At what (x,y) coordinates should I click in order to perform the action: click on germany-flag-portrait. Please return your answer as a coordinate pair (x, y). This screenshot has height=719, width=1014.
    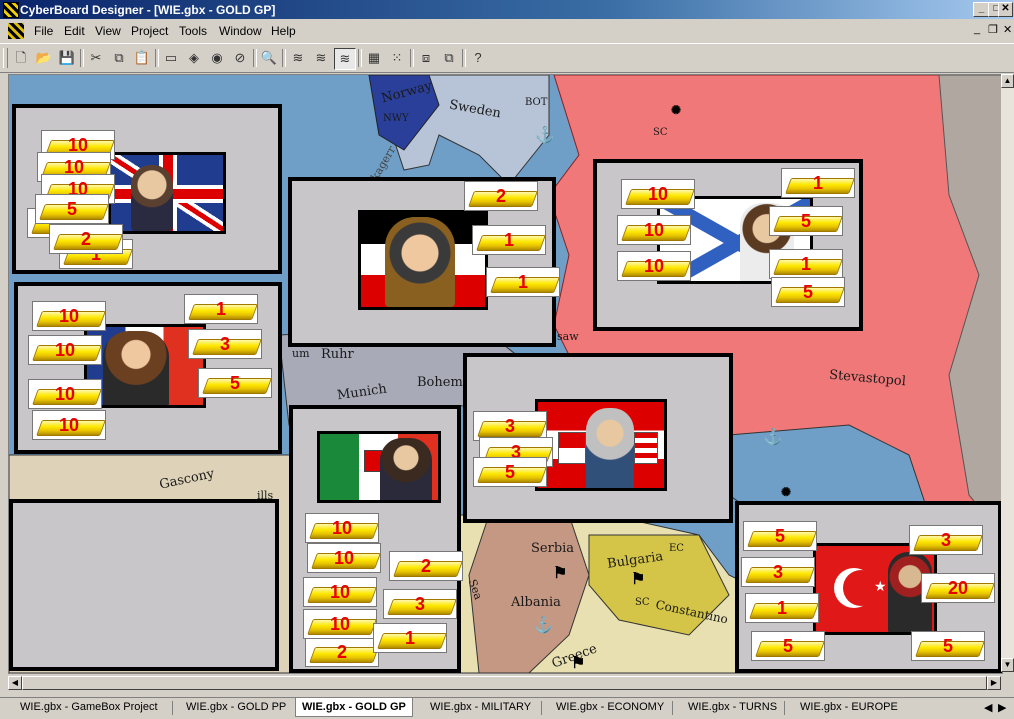
    Looking at the image, I should click on (423, 260).